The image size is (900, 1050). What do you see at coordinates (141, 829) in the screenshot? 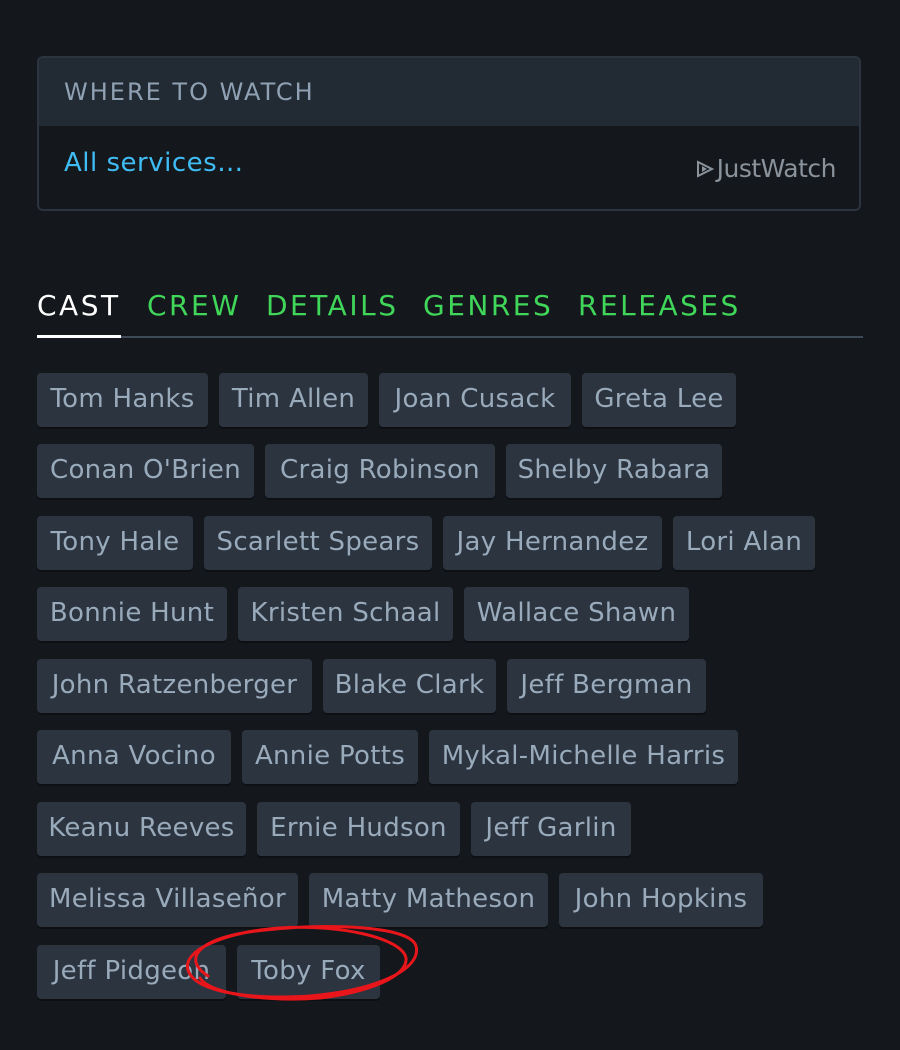
I see `cast-chip: Keanu Reeves` at bounding box center [141, 829].